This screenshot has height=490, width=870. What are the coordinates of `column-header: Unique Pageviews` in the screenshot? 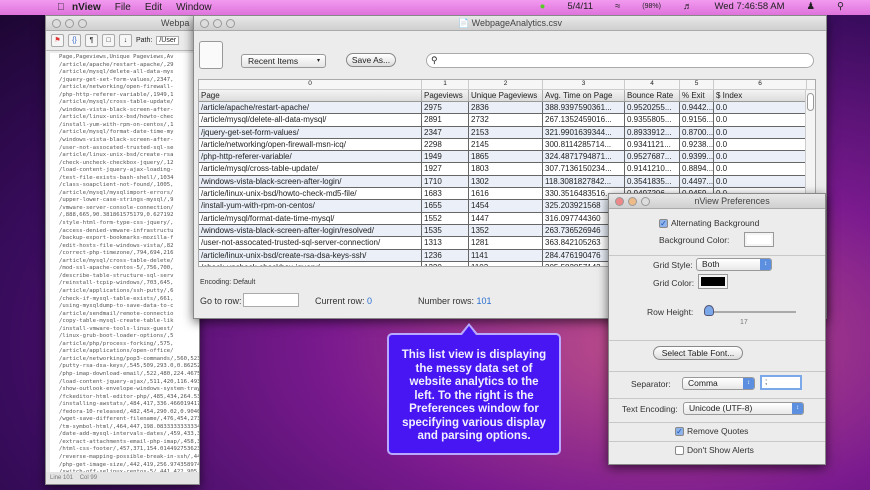 It's located at (506, 95).